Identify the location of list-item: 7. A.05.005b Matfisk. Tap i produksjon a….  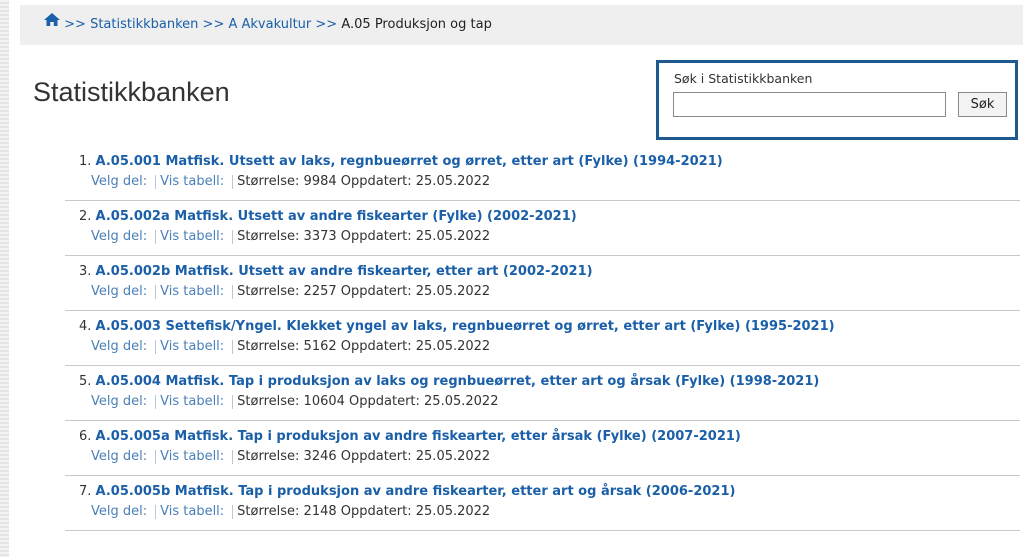
(542, 503).